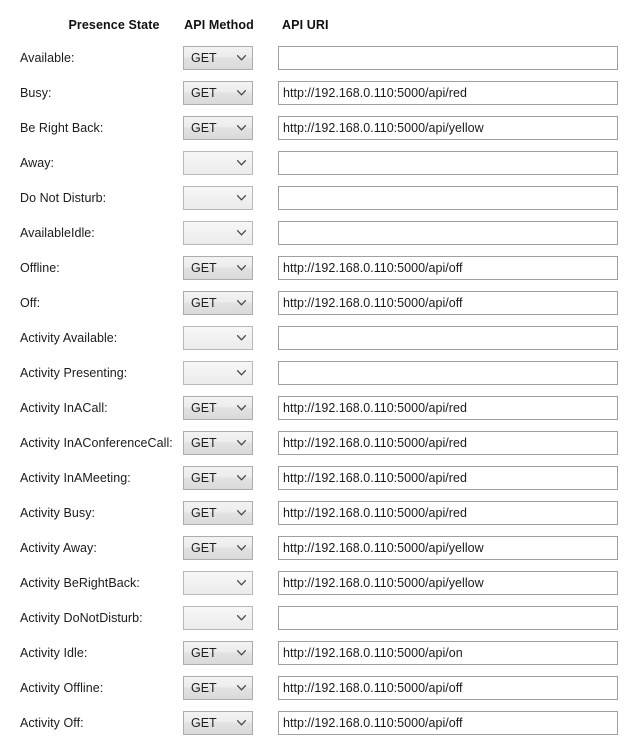 This screenshot has height=741, width=641. Describe the element at coordinates (448, 653) in the screenshot. I see `api-uri-input: http://192.168.0.110:5000/api/on` at that location.